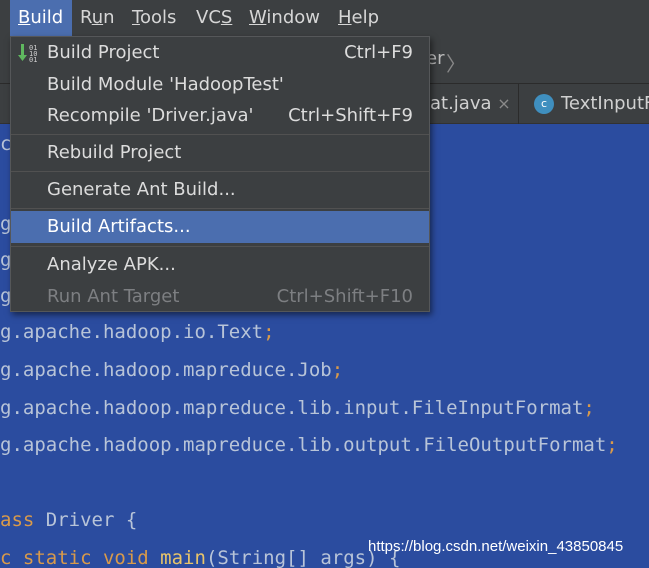 The width and height of the screenshot is (649, 568). What do you see at coordinates (358, 18) in the screenshot?
I see `menu-help: Help` at bounding box center [358, 18].